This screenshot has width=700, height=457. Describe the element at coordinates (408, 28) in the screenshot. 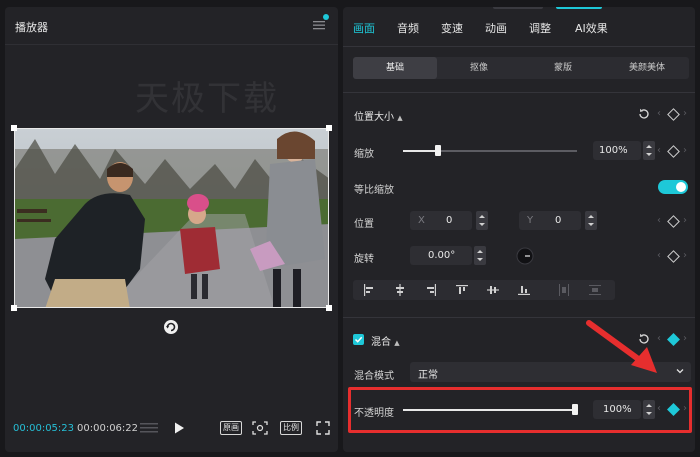

I see `tab-audio: 音频` at that location.